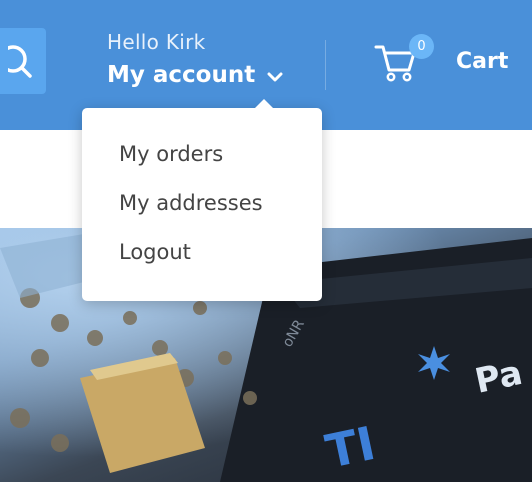  I want to click on my-account-label: My account, so click(181, 75).